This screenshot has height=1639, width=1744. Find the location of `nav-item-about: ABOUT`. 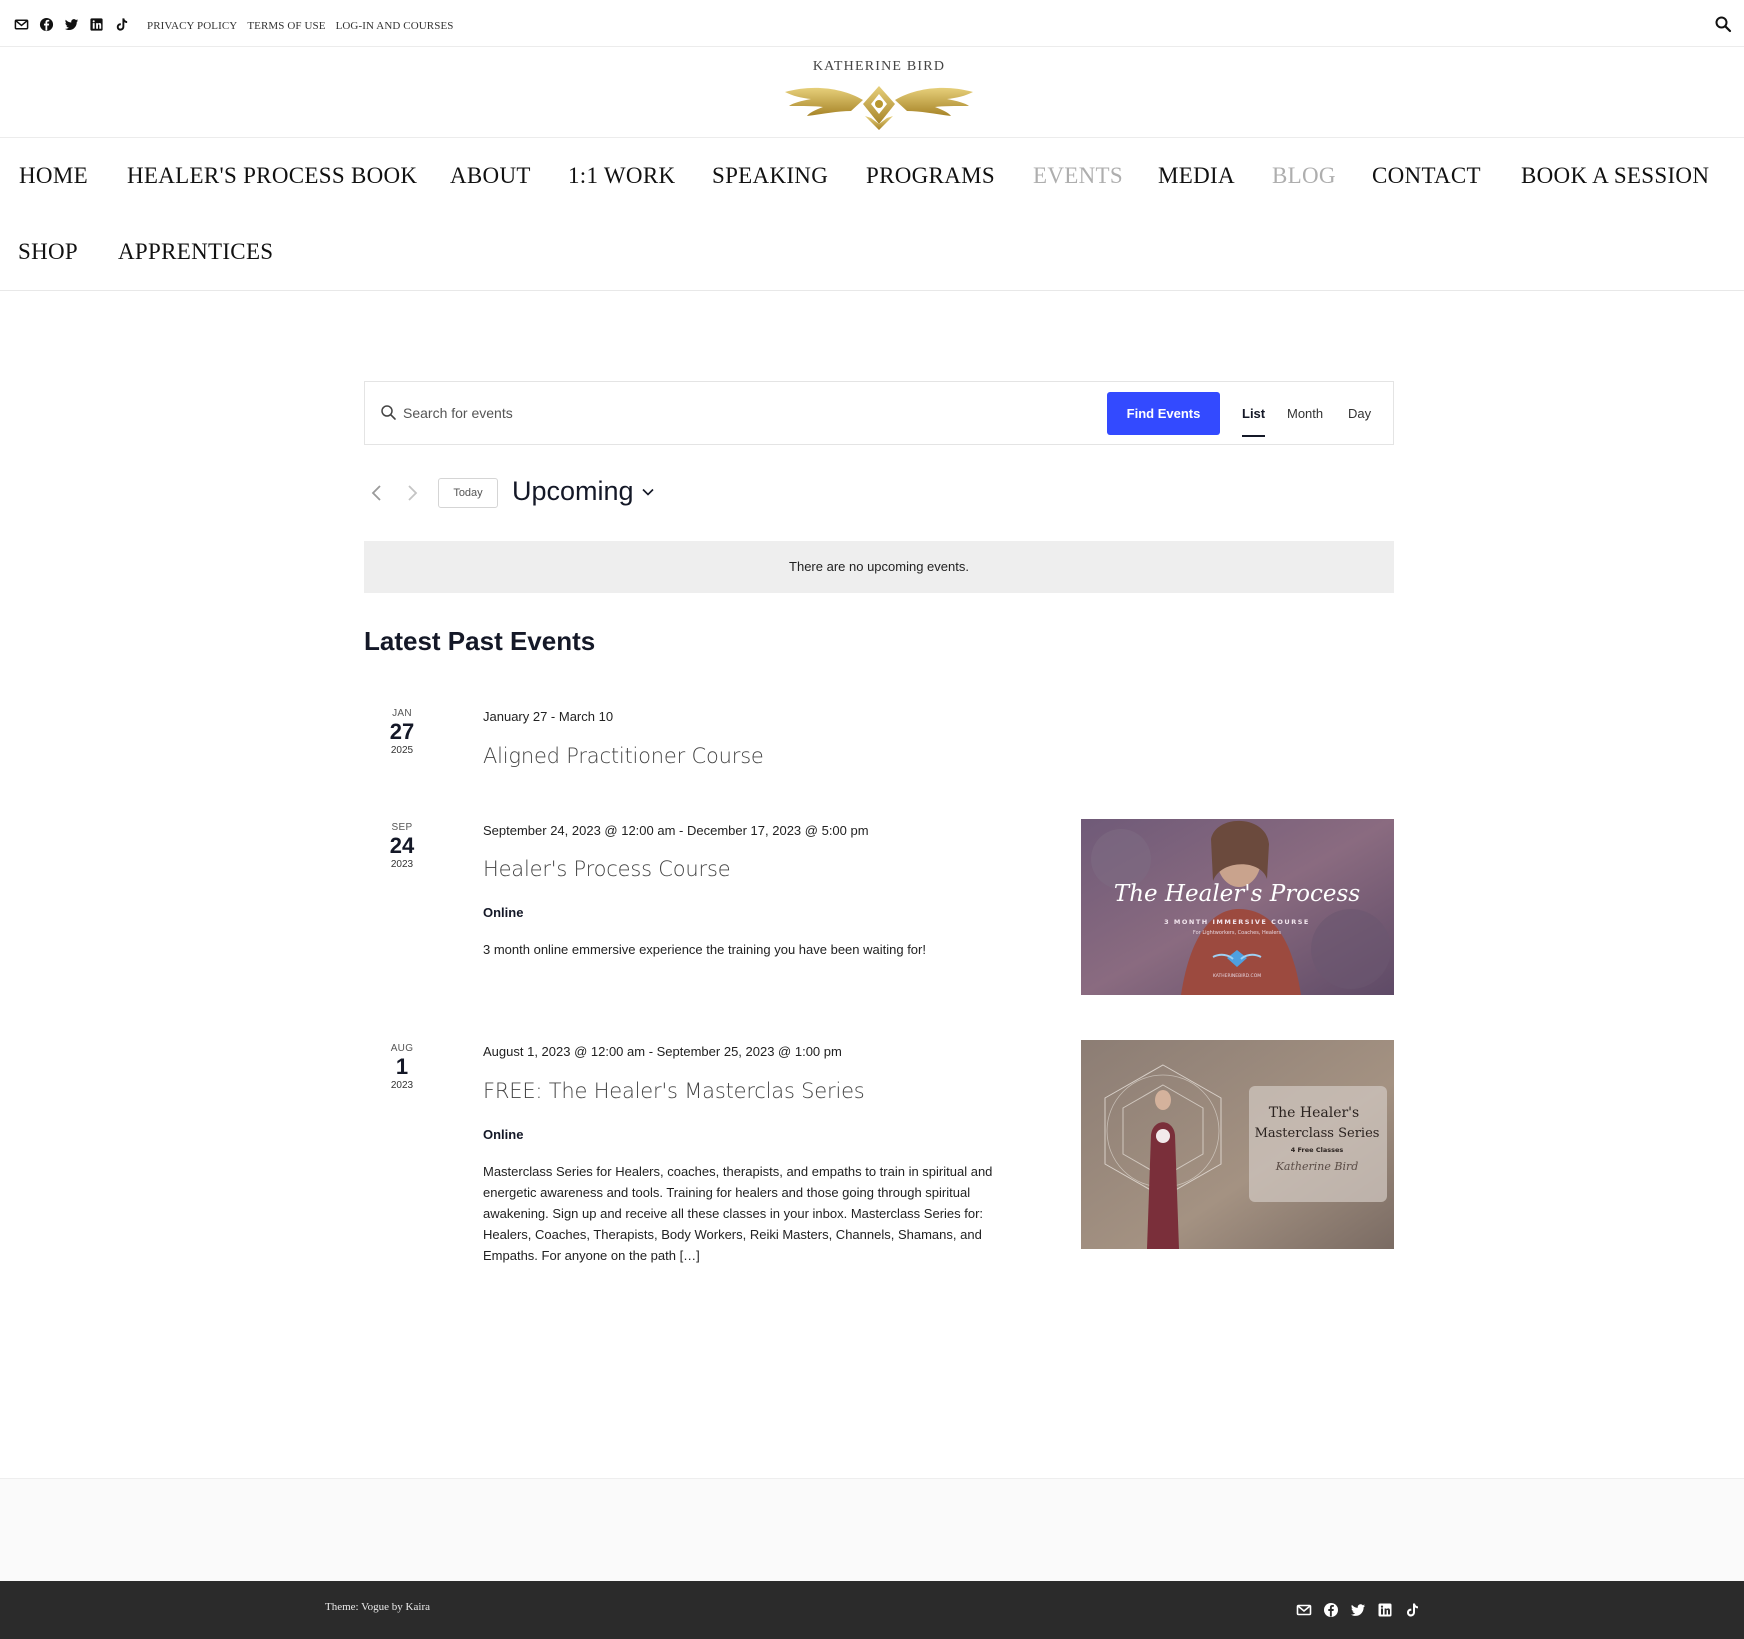

nav-item-about: ABOUT is located at coordinates (490, 176).